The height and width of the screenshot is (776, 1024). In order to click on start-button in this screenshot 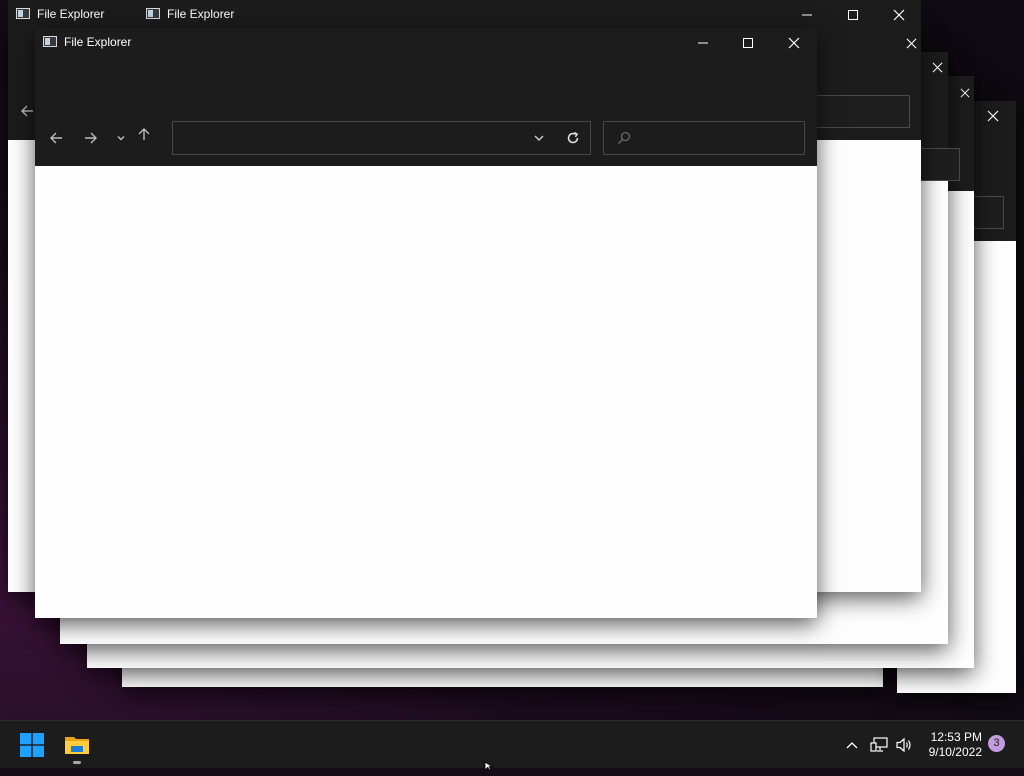, I will do `click(32, 745)`.